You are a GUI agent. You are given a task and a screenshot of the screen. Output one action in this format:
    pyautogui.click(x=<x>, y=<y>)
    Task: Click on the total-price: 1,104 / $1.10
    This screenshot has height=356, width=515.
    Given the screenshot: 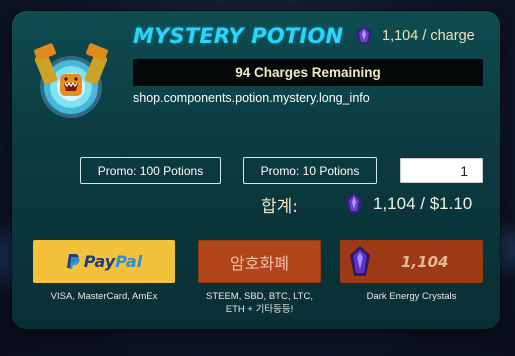 What is the action you would take?
    pyautogui.click(x=408, y=204)
    